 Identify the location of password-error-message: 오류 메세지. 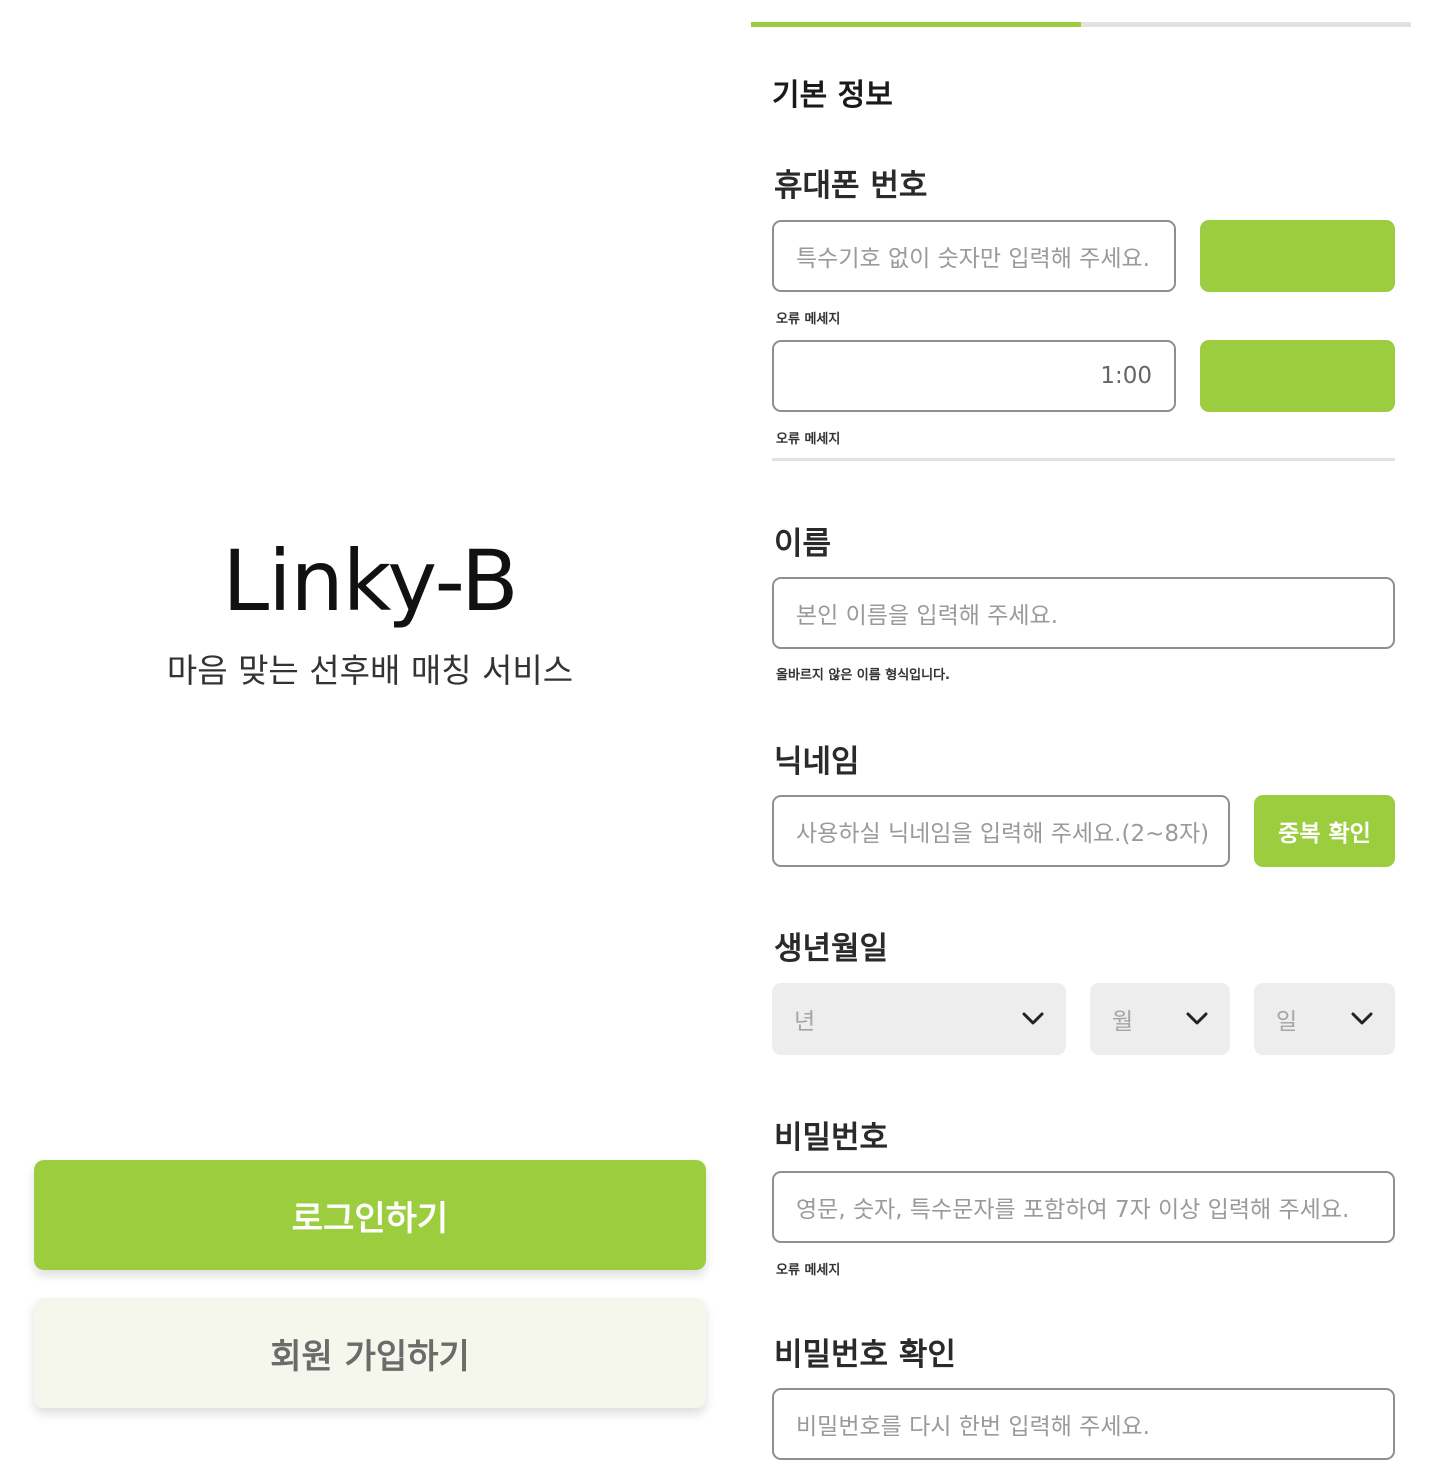
(808, 1270).